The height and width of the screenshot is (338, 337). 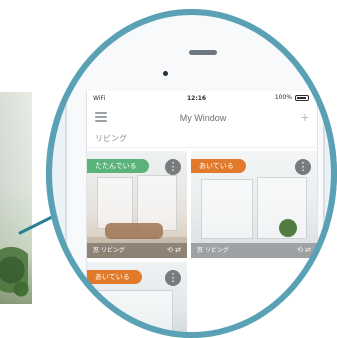 I want to click on divider, so click(x=202, y=147).